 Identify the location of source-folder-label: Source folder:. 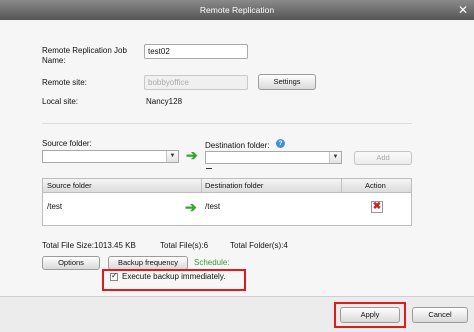
(67, 143).